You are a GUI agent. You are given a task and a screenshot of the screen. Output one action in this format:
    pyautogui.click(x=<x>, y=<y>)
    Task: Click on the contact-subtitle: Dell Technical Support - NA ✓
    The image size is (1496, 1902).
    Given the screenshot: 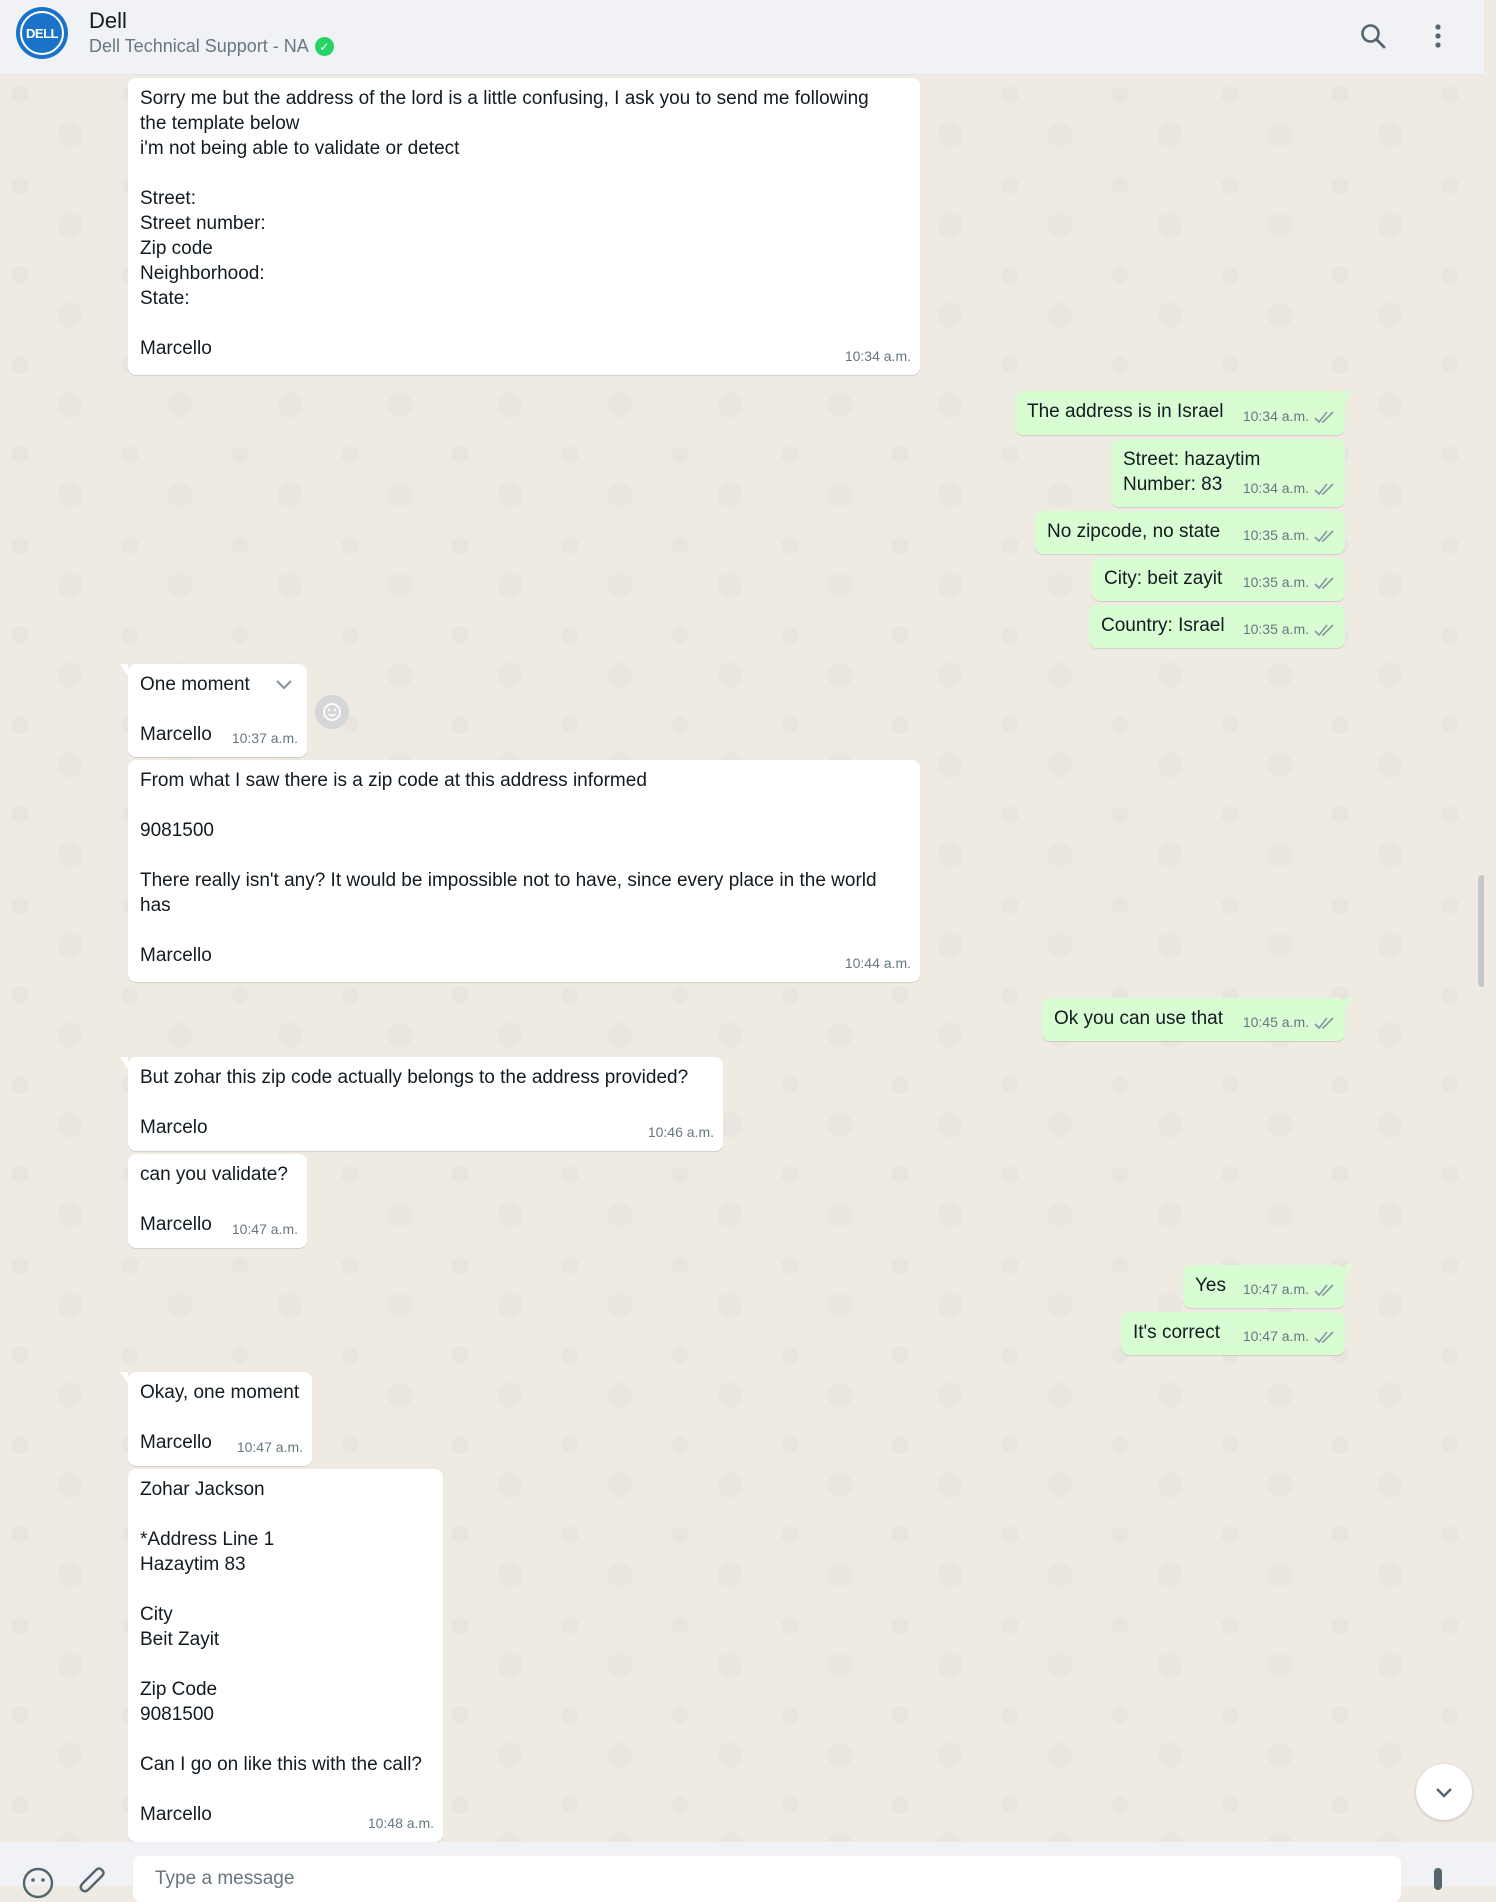 What is the action you would take?
    pyautogui.click(x=211, y=46)
    